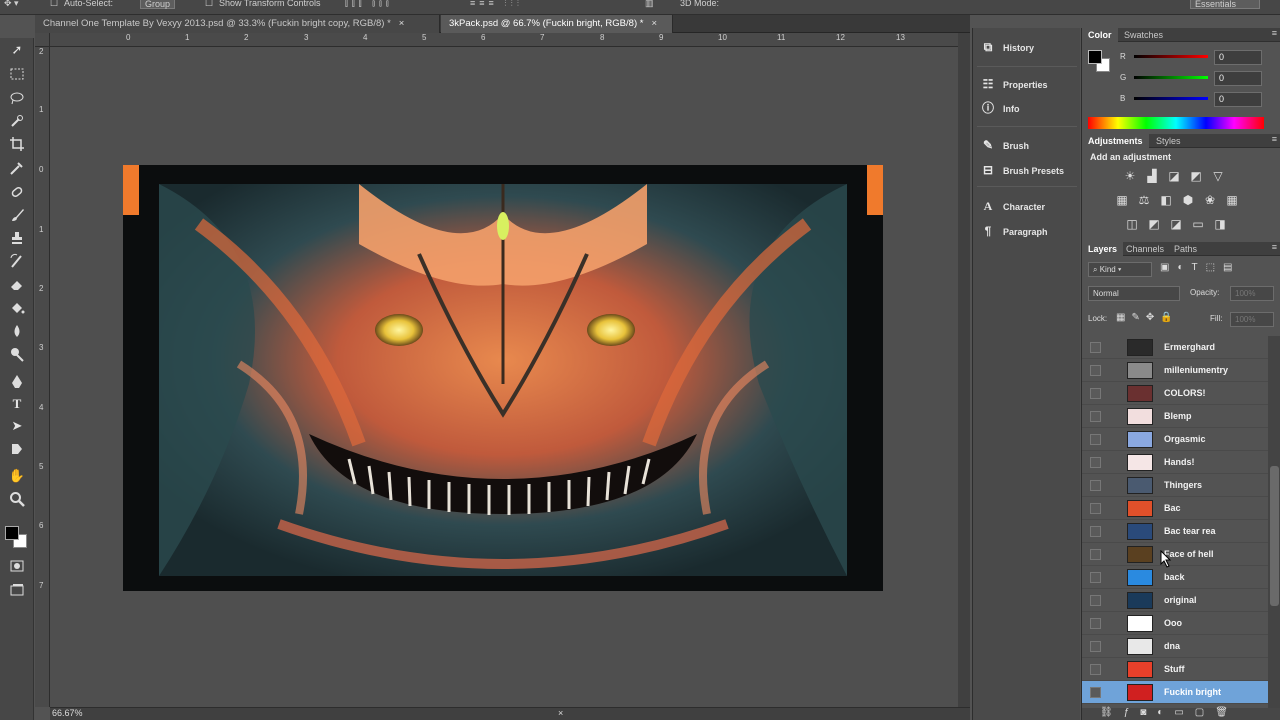 This screenshot has height=720, width=1280. Describe the element at coordinates (209, 6) in the screenshot. I see `show-transform-checkbox: ☐` at that location.